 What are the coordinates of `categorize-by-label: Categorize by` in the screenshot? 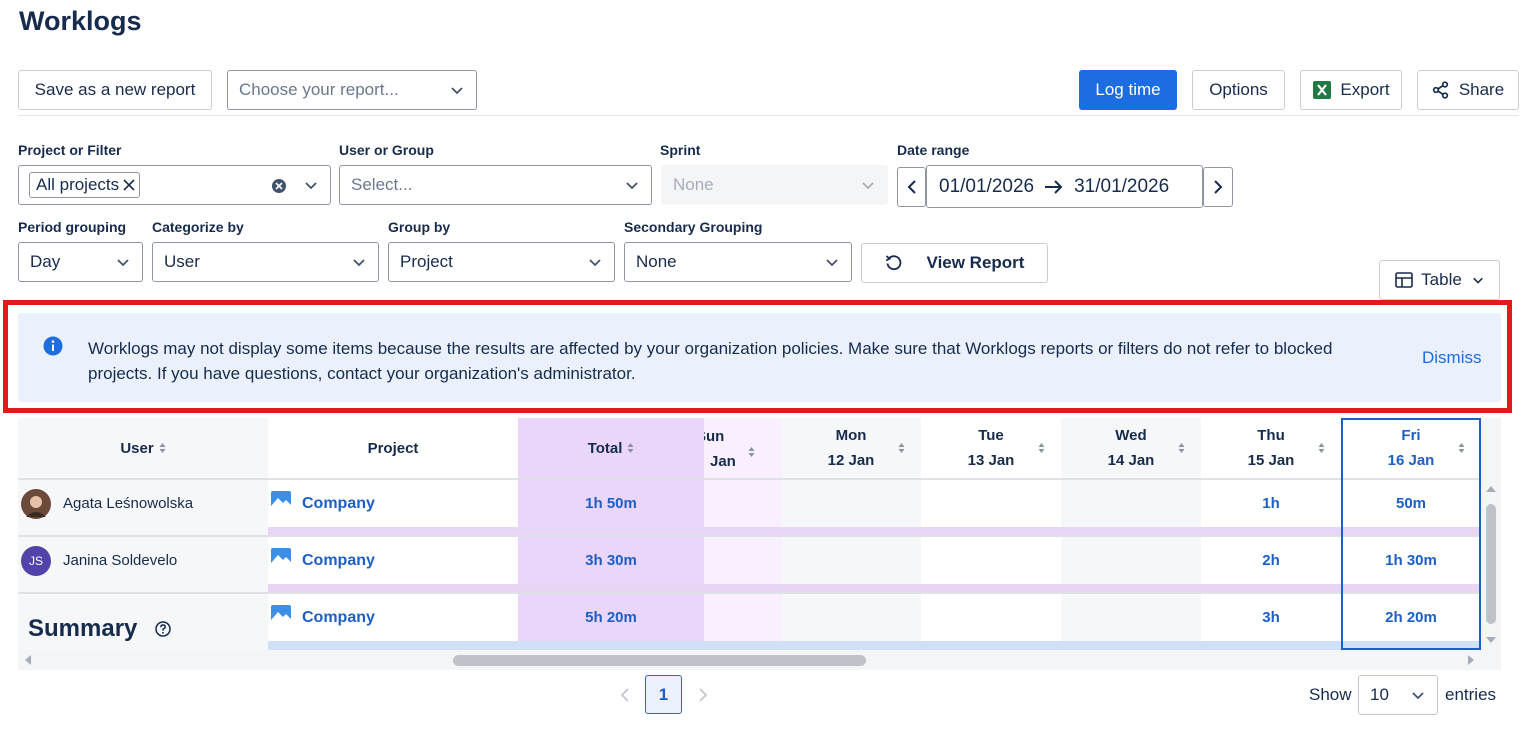 It's located at (198, 227).